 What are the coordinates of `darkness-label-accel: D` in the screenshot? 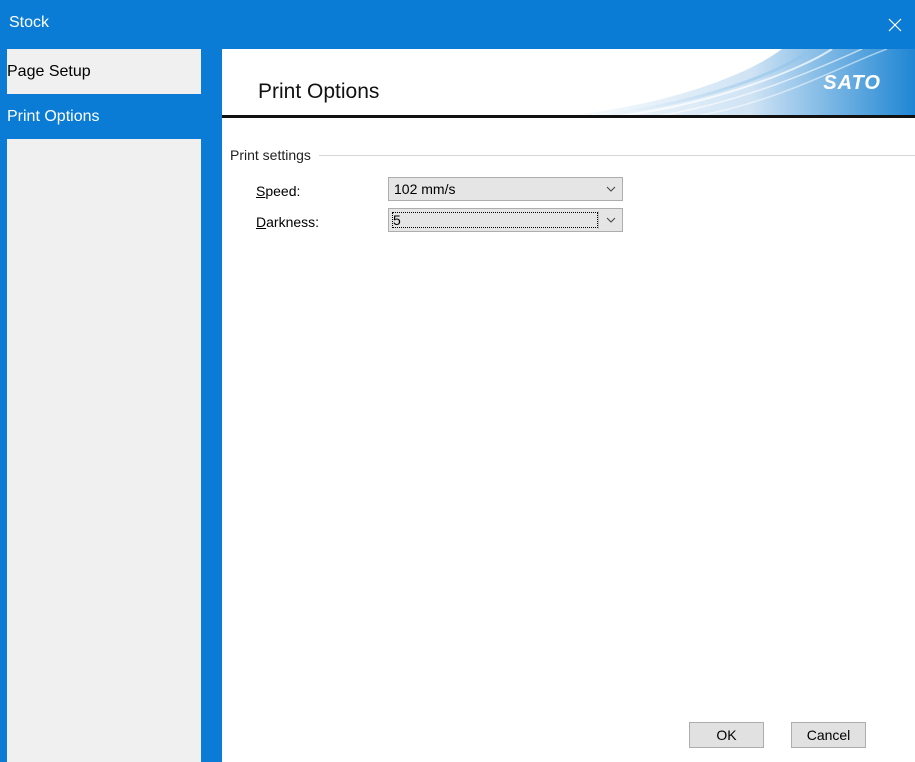 It's located at (261, 222).